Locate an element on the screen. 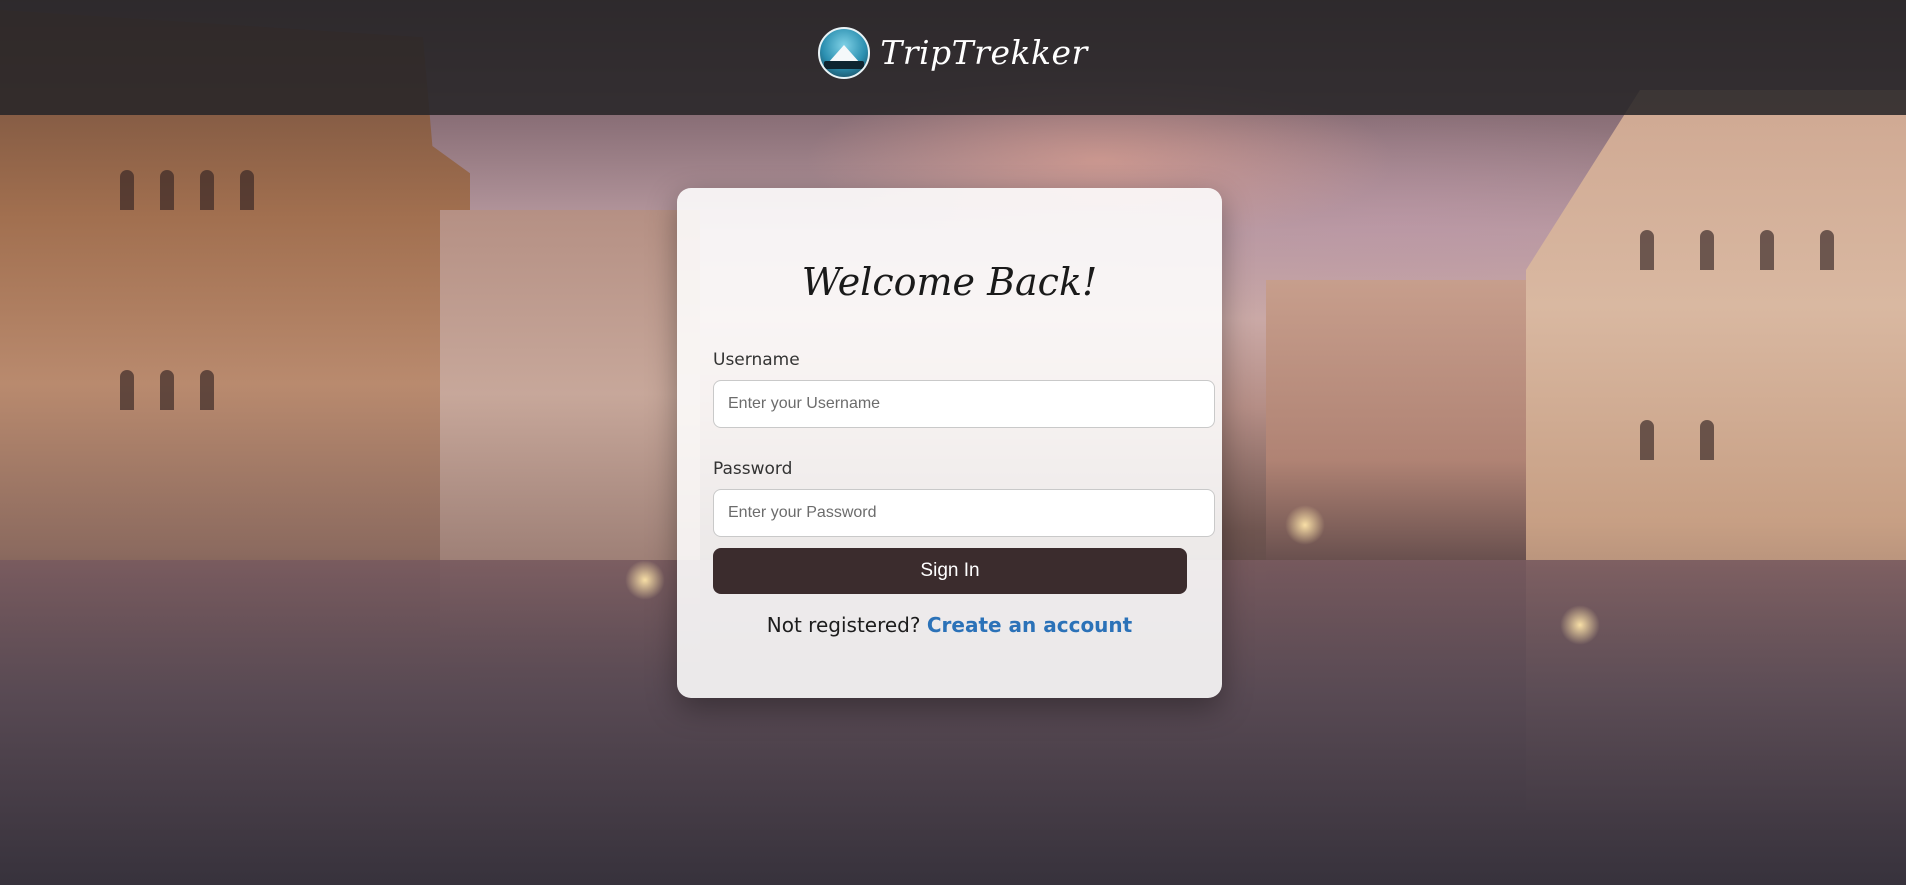 The image size is (1906, 885). register-prompt-text: Not registered? is located at coordinates (846, 625).